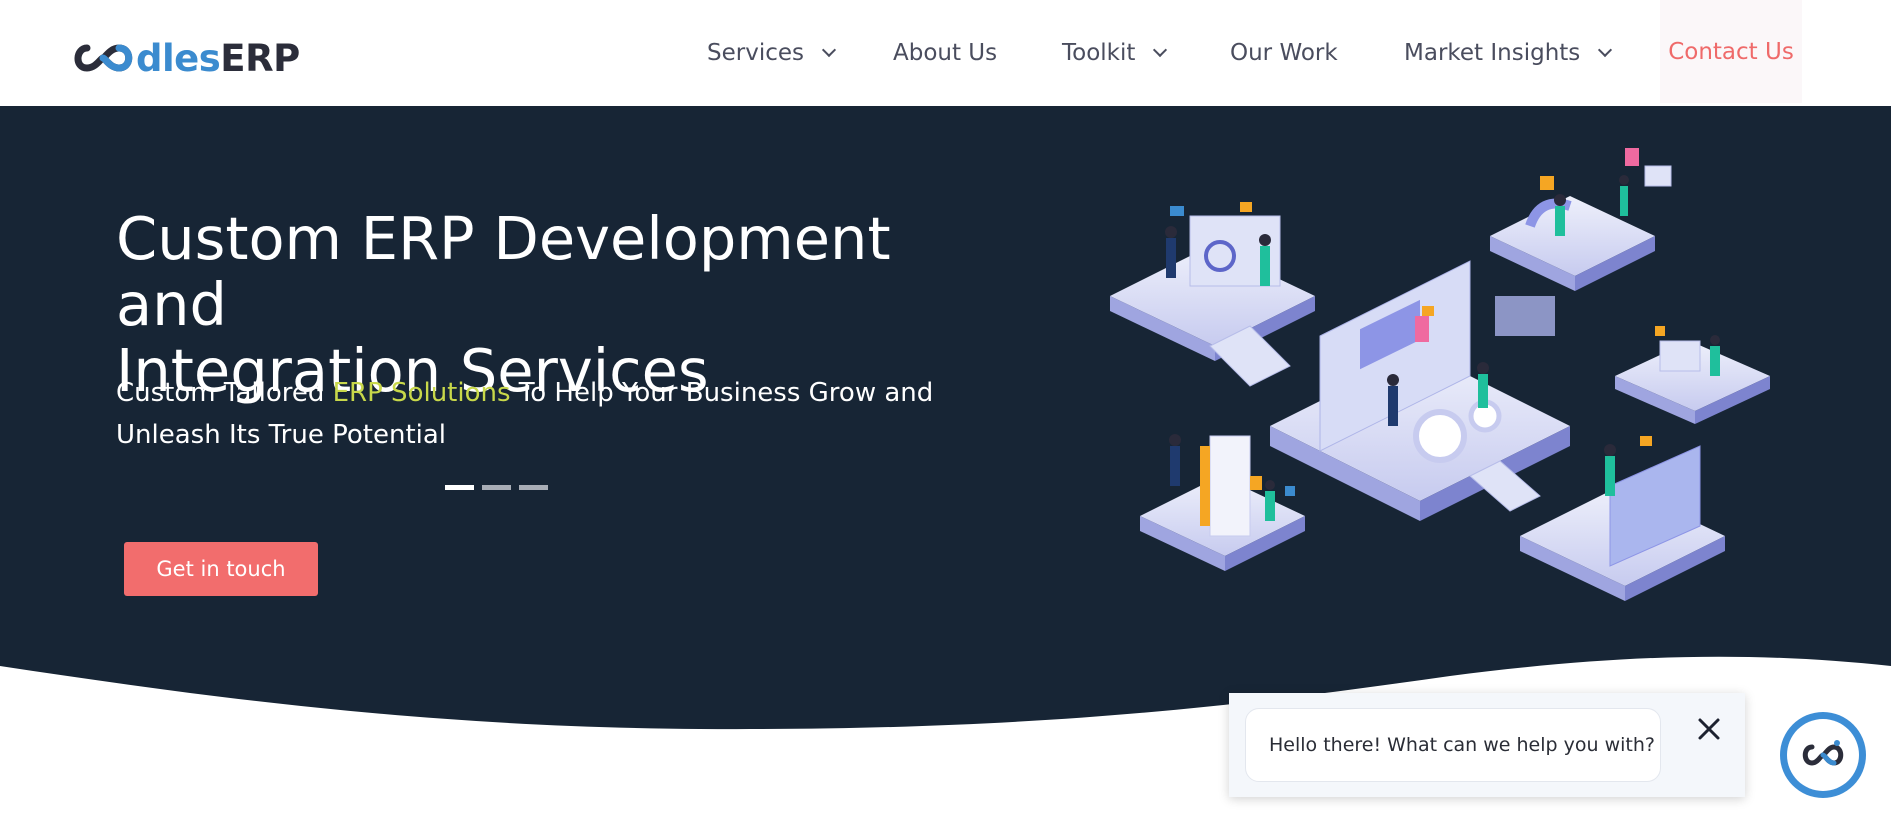 This screenshot has height=826, width=1891. I want to click on nav-item-label: About Us, so click(945, 53).